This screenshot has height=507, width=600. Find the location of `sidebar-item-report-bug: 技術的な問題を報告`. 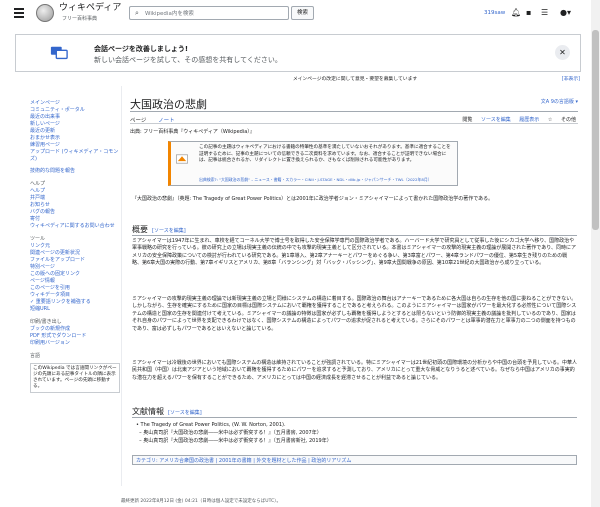

sidebar-item-report-bug: 技術的な問題を報告 is located at coordinates (75, 171).